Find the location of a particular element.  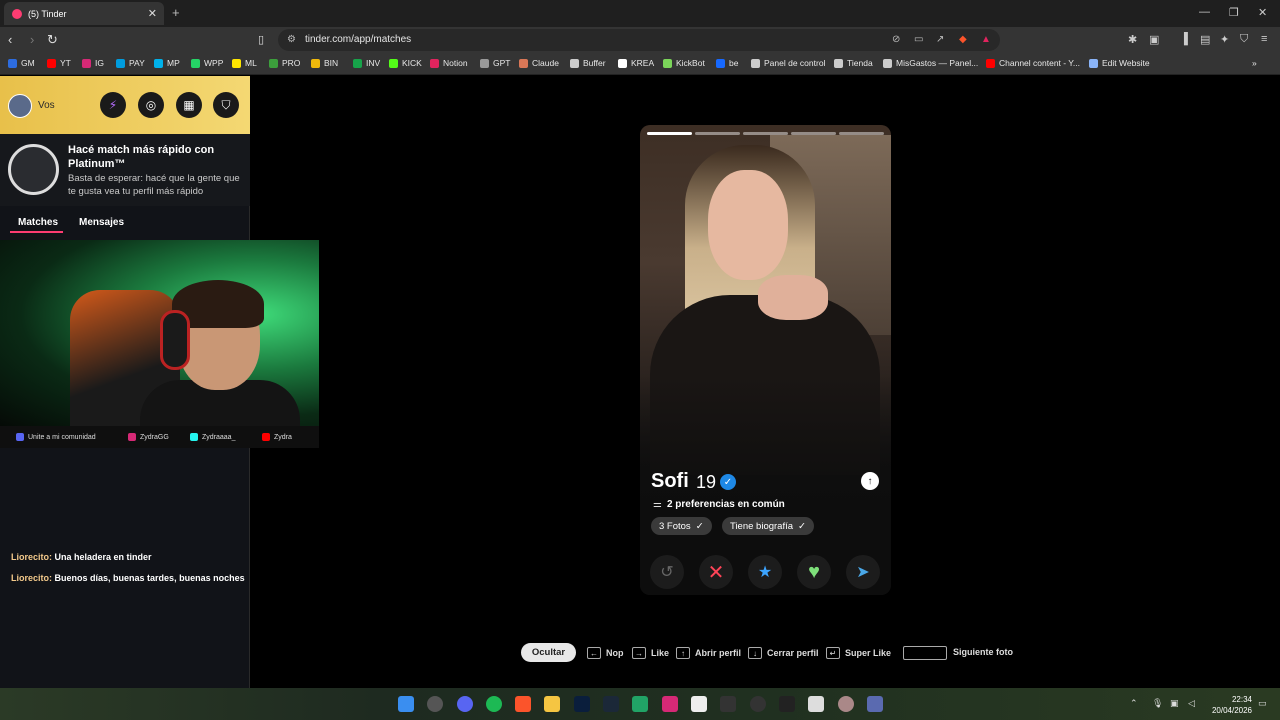

explore-icon: ◎ is located at coordinates (151, 105).